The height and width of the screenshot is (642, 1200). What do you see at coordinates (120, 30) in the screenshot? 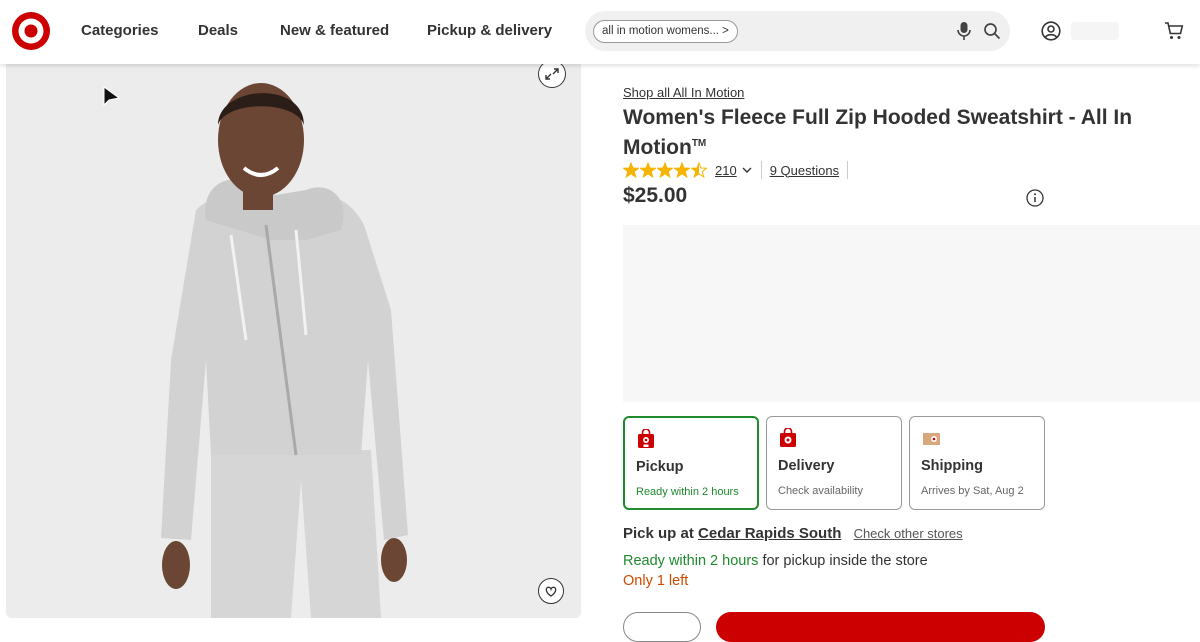
I see `nav-categories: Categories` at bounding box center [120, 30].